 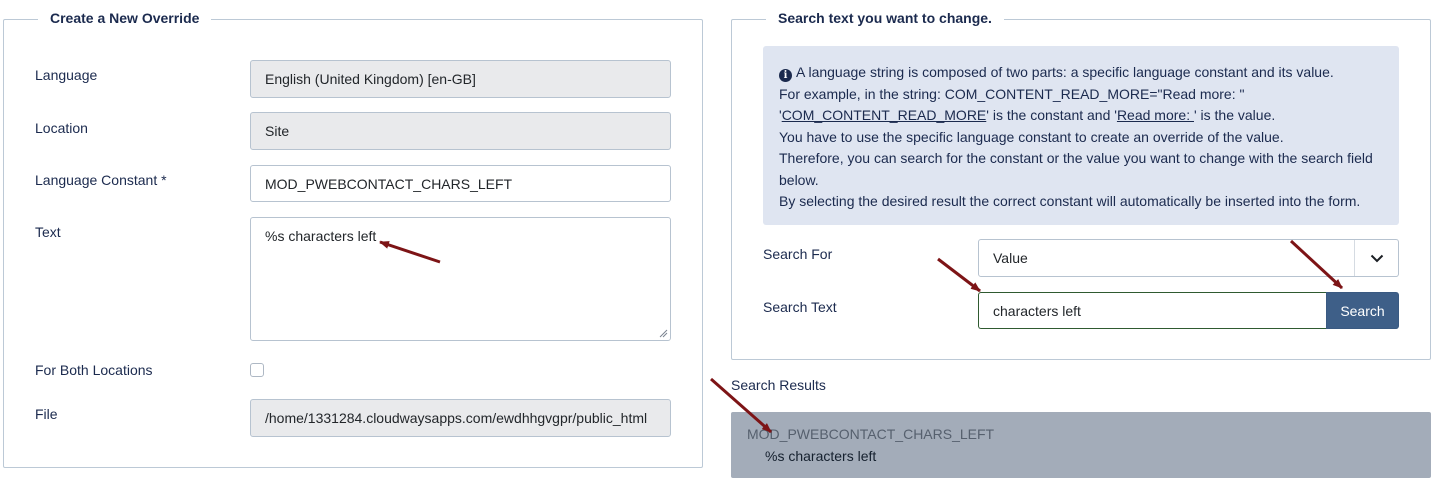 What do you see at coordinates (46, 414) in the screenshot?
I see `file-label: File` at bounding box center [46, 414].